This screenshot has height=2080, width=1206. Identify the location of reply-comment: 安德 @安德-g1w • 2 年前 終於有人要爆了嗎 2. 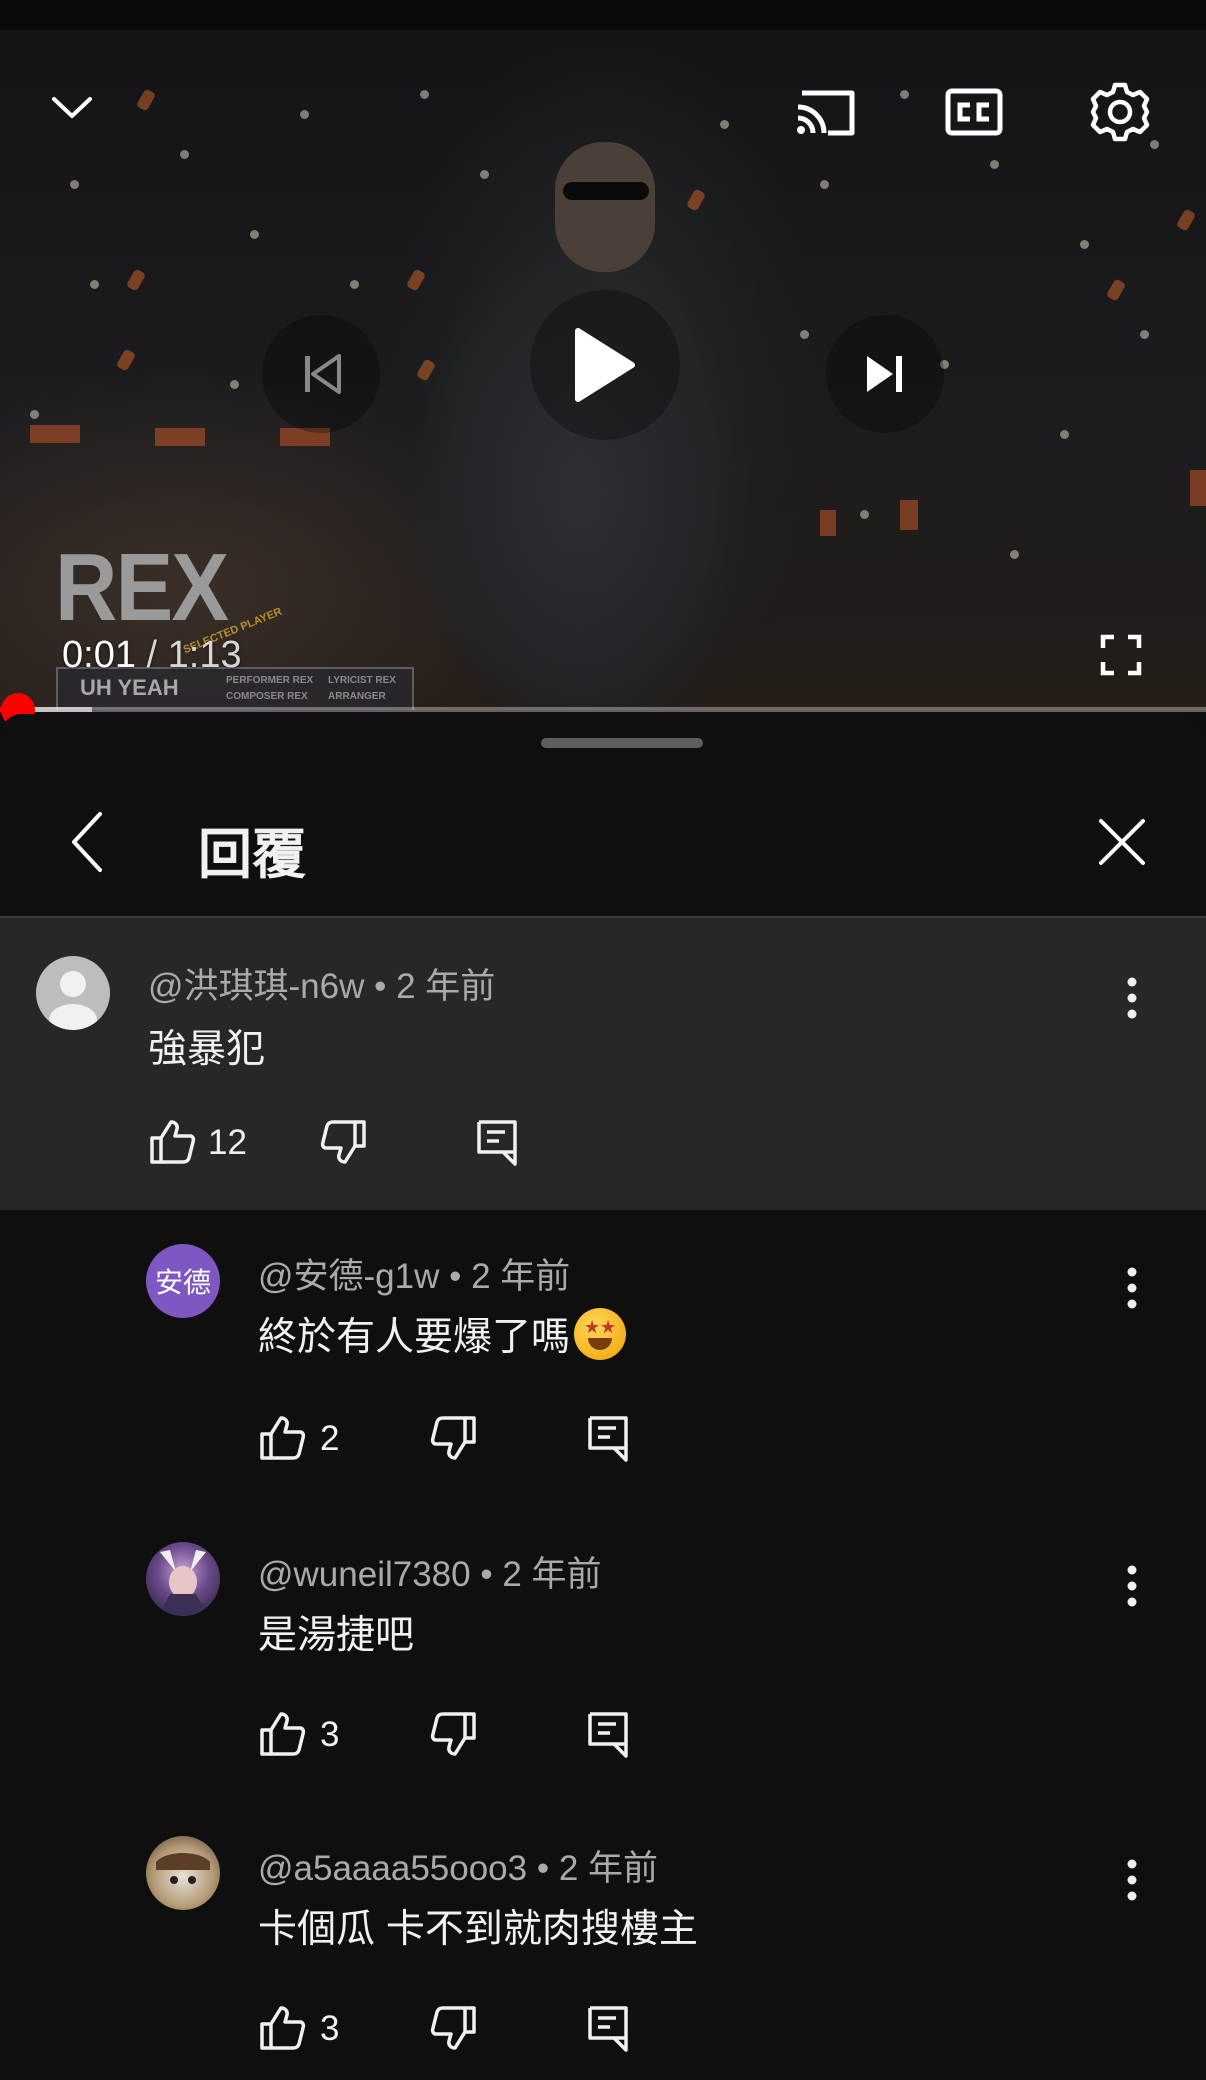
(603, 1359).